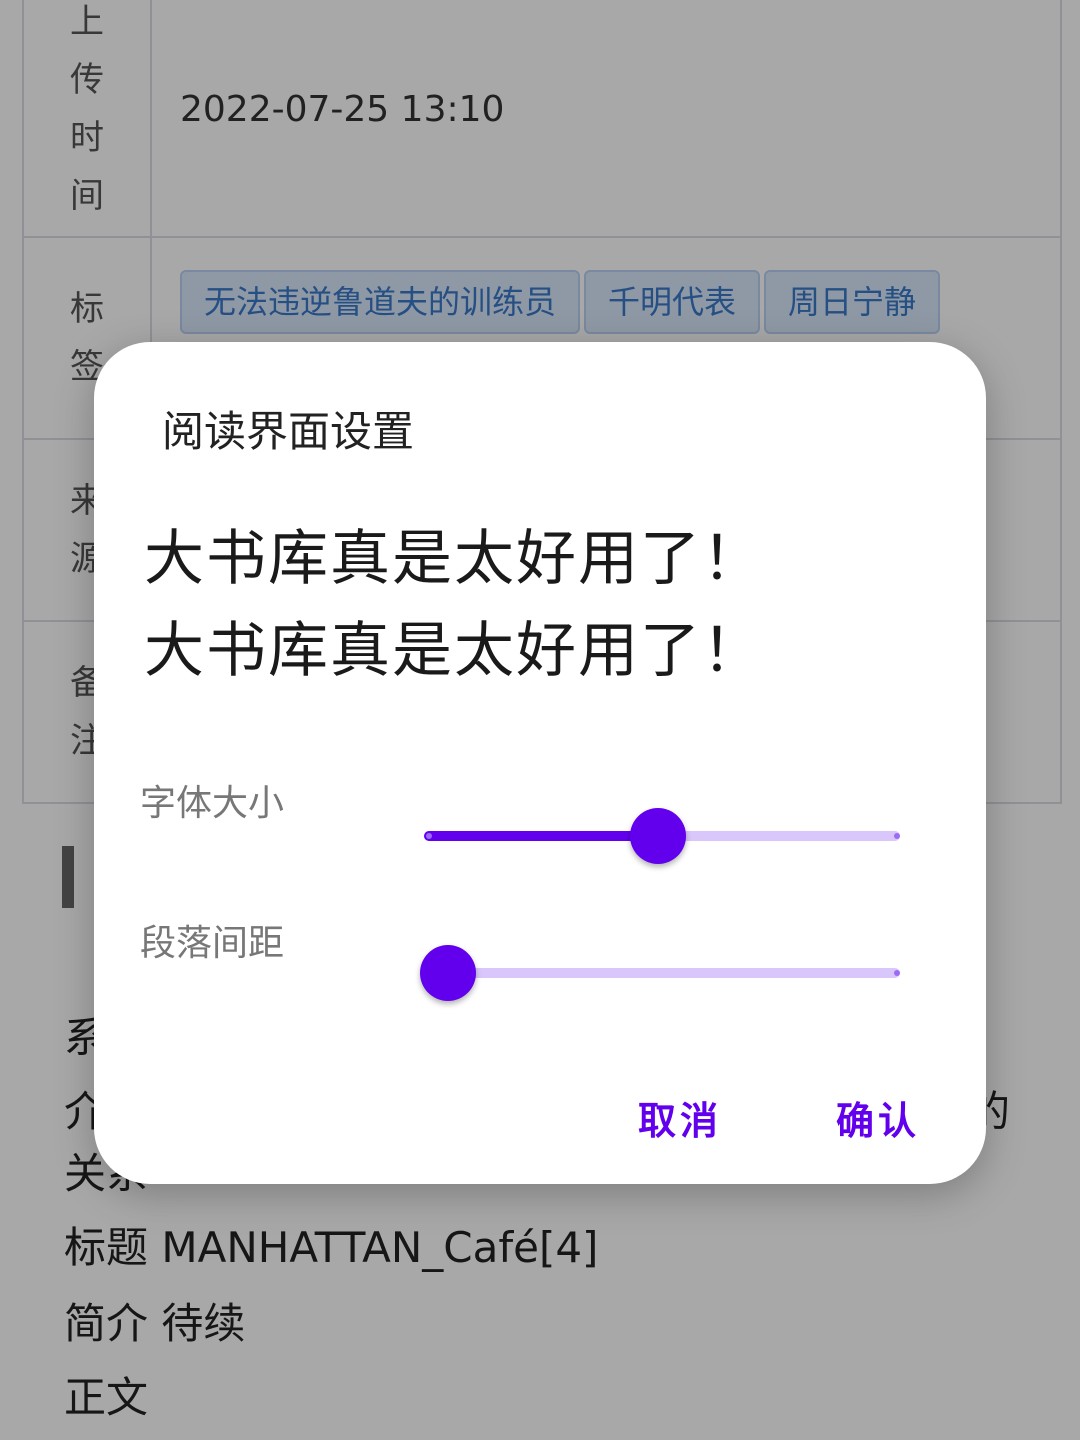  Describe the element at coordinates (212, 943) in the screenshot. I see `paragraph-spacing-label: 段落间距` at that location.